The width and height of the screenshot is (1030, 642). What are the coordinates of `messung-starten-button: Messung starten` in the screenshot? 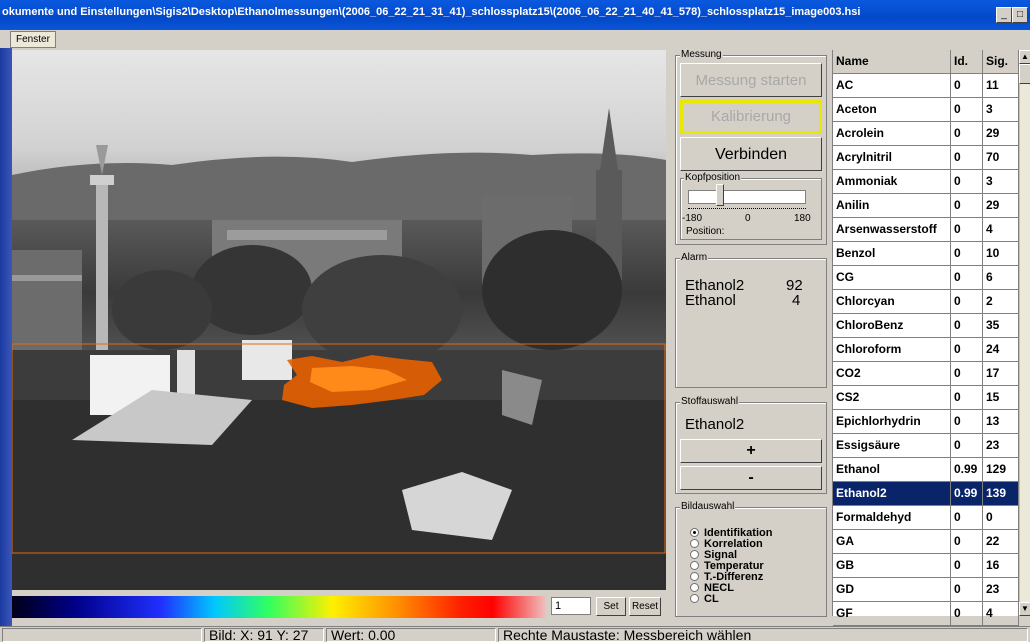 It's located at (751, 80).